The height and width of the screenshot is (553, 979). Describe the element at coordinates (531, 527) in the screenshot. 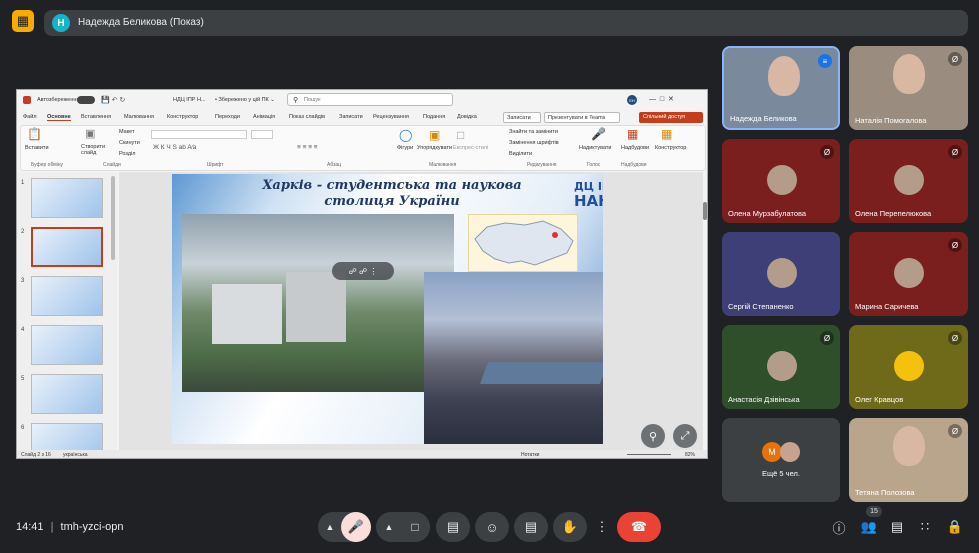

I see `captions-button: ▤` at that location.